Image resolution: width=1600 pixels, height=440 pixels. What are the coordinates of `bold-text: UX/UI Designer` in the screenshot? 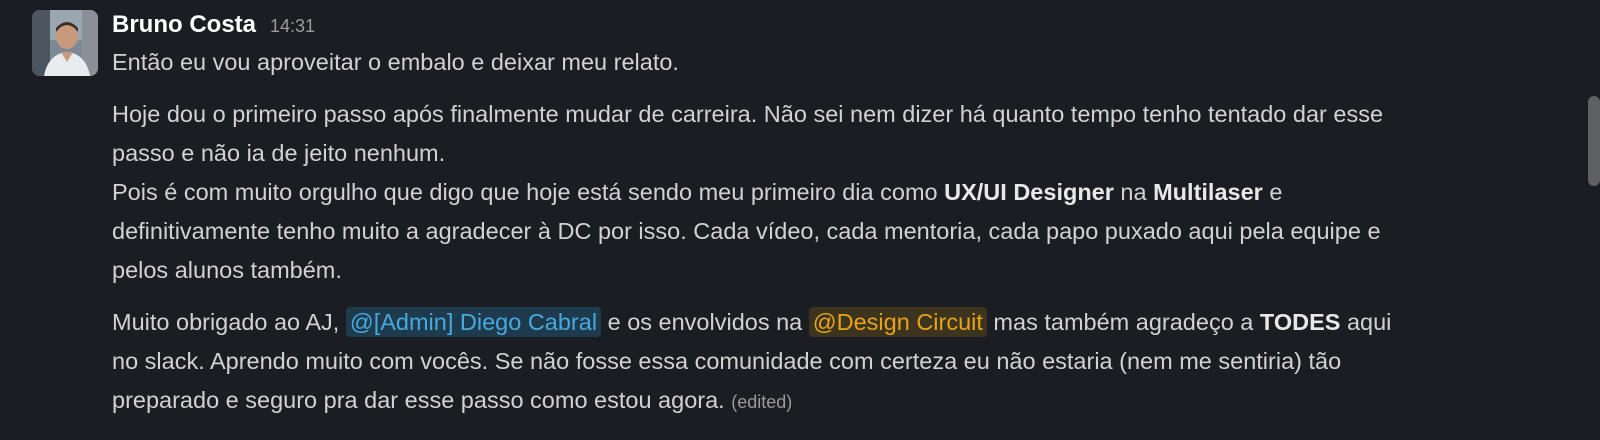 It's located at (1029, 192).